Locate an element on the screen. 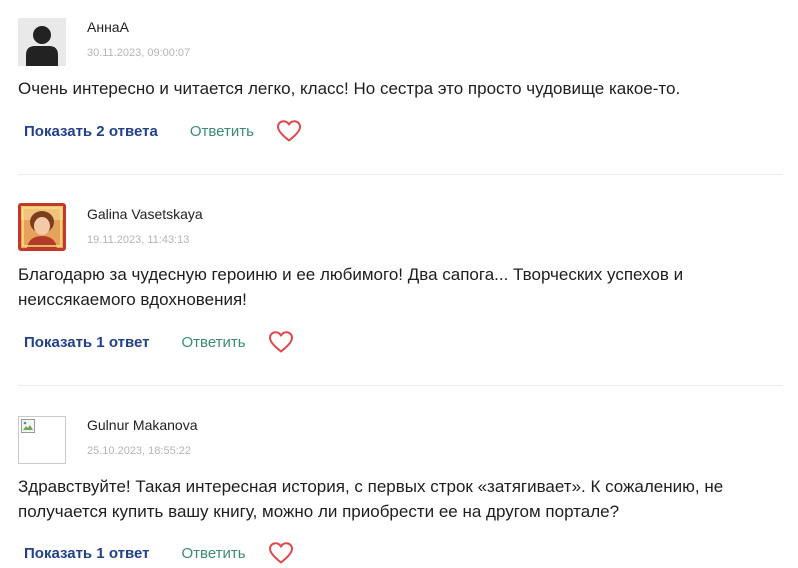 The image size is (798, 568). comment-date: 25.10.2023, 18:55:22 is located at coordinates (139, 451).